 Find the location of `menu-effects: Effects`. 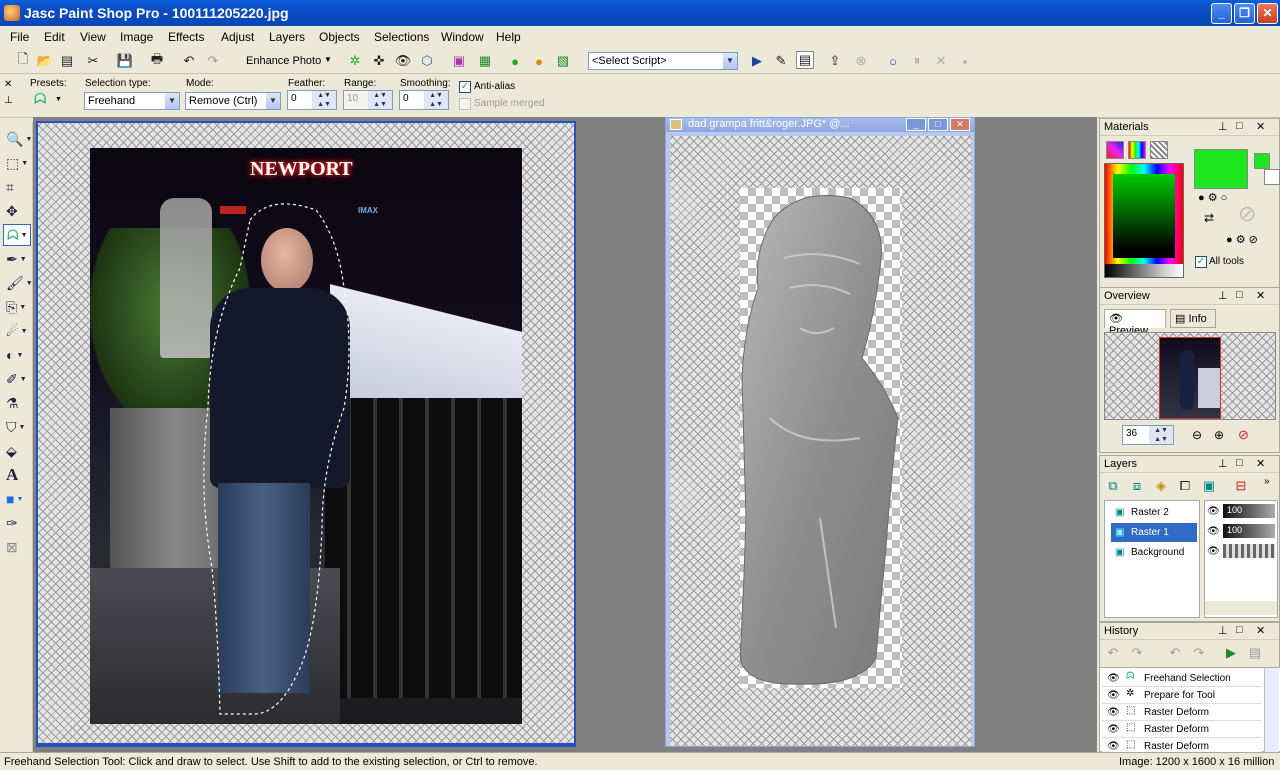

menu-effects: Effects is located at coordinates (186, 37).